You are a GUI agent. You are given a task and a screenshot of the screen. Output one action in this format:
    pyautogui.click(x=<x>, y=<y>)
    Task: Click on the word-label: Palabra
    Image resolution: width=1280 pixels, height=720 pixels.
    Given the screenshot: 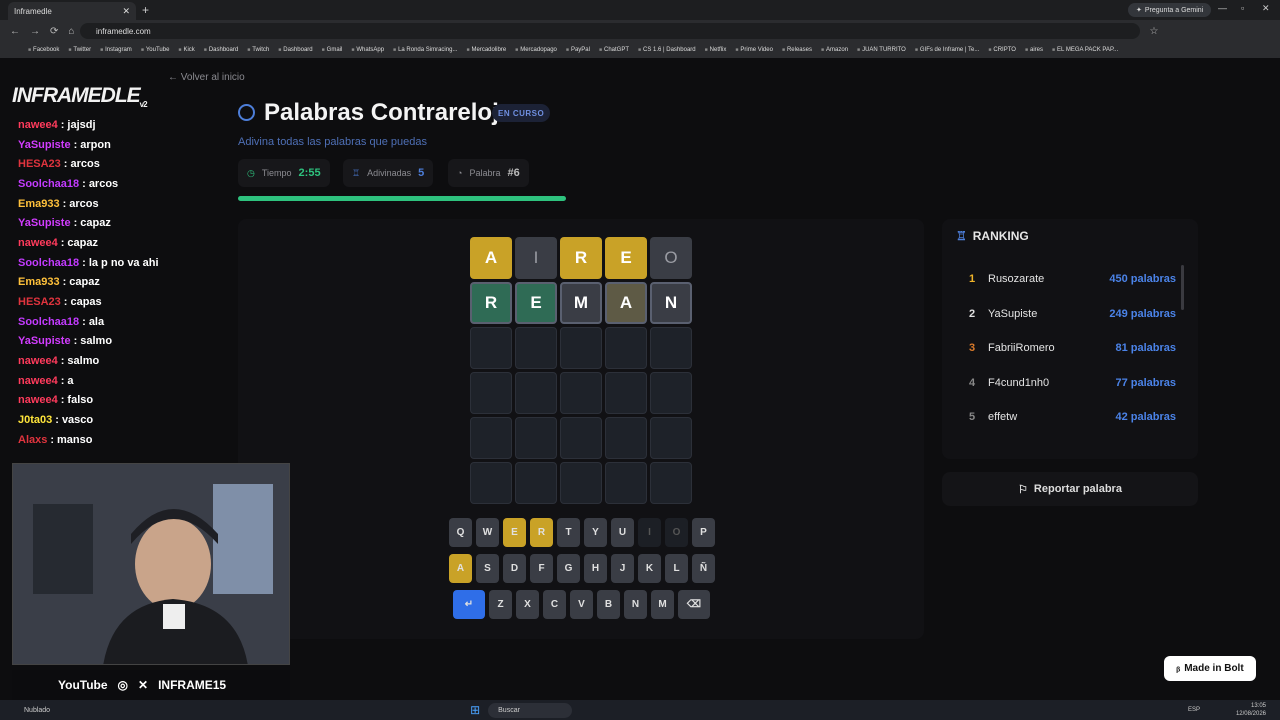 What is the action you would take?
    pyautogui.click(x=485, y=173)
    